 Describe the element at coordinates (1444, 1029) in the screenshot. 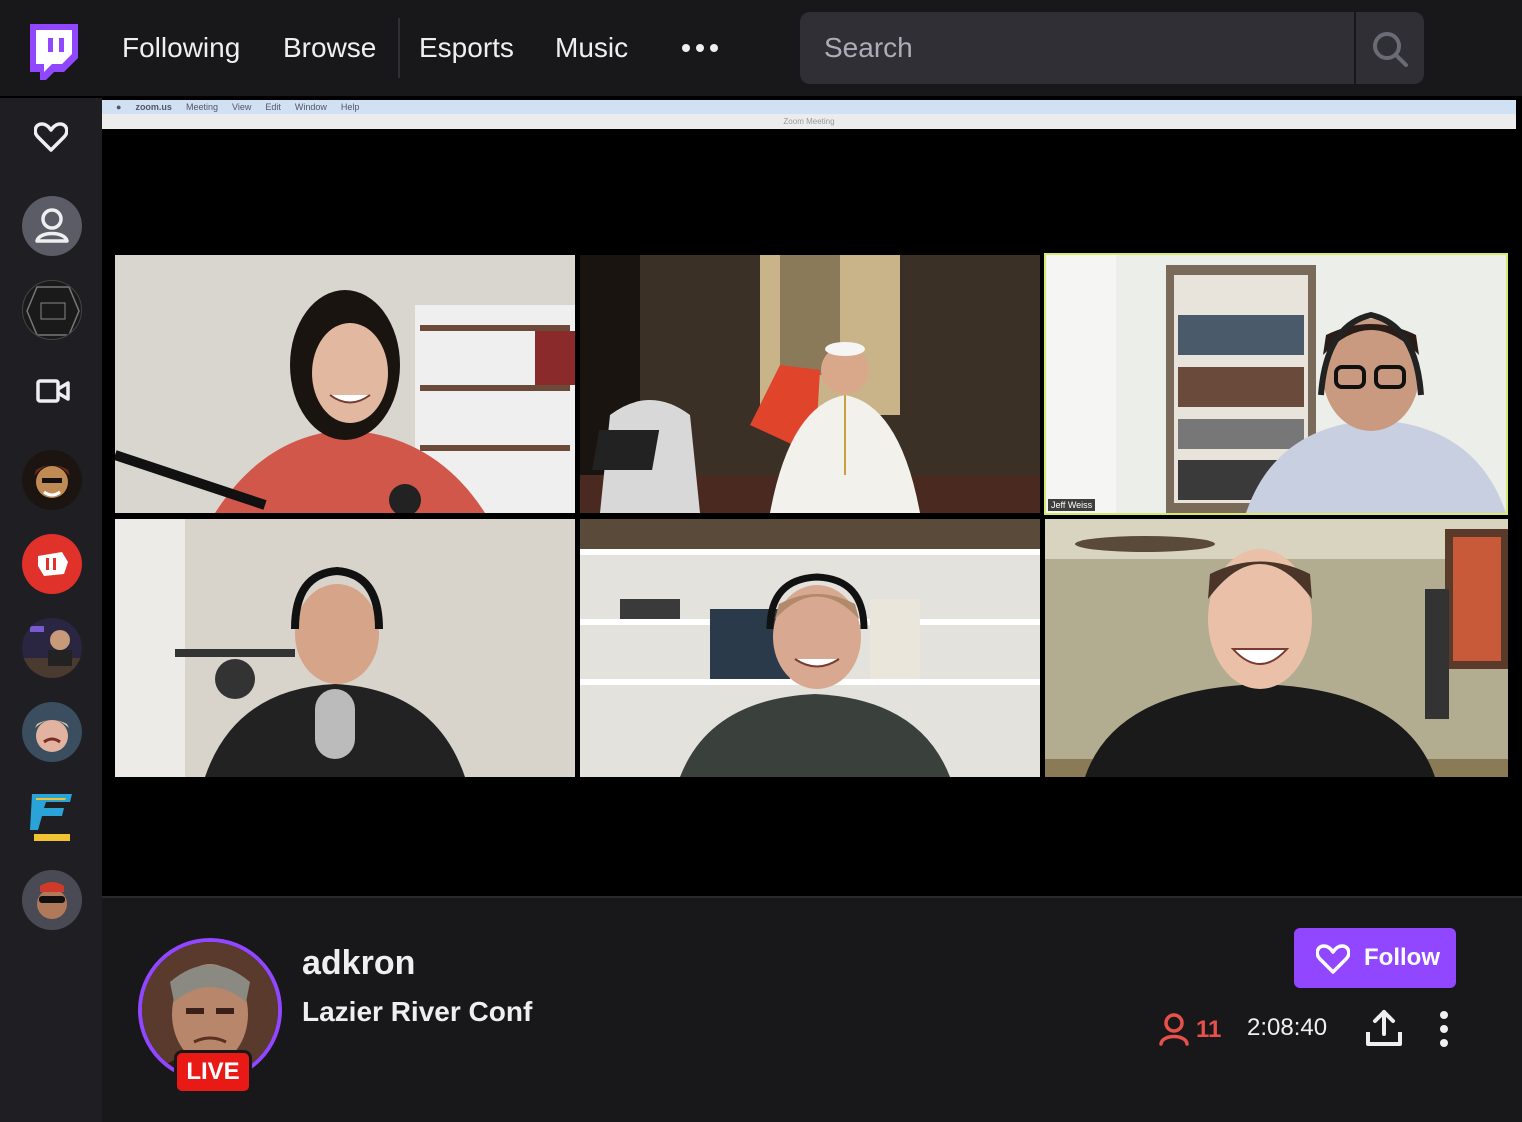

I see `more-options-icon` at that location.